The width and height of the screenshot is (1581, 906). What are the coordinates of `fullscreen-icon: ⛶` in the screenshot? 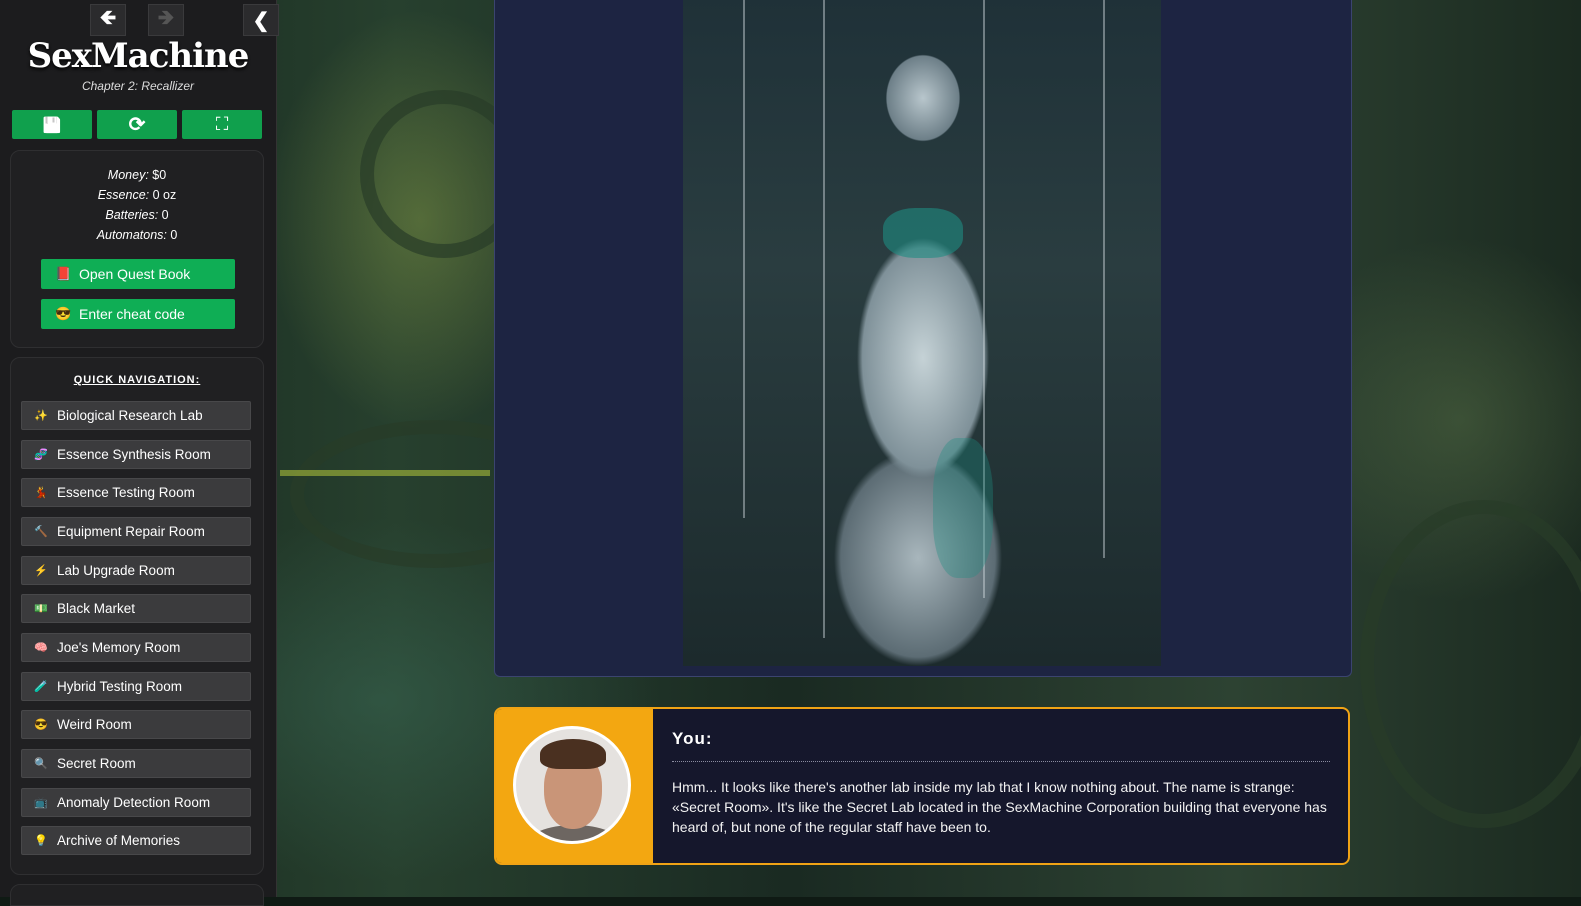 It's located at (222, 124).